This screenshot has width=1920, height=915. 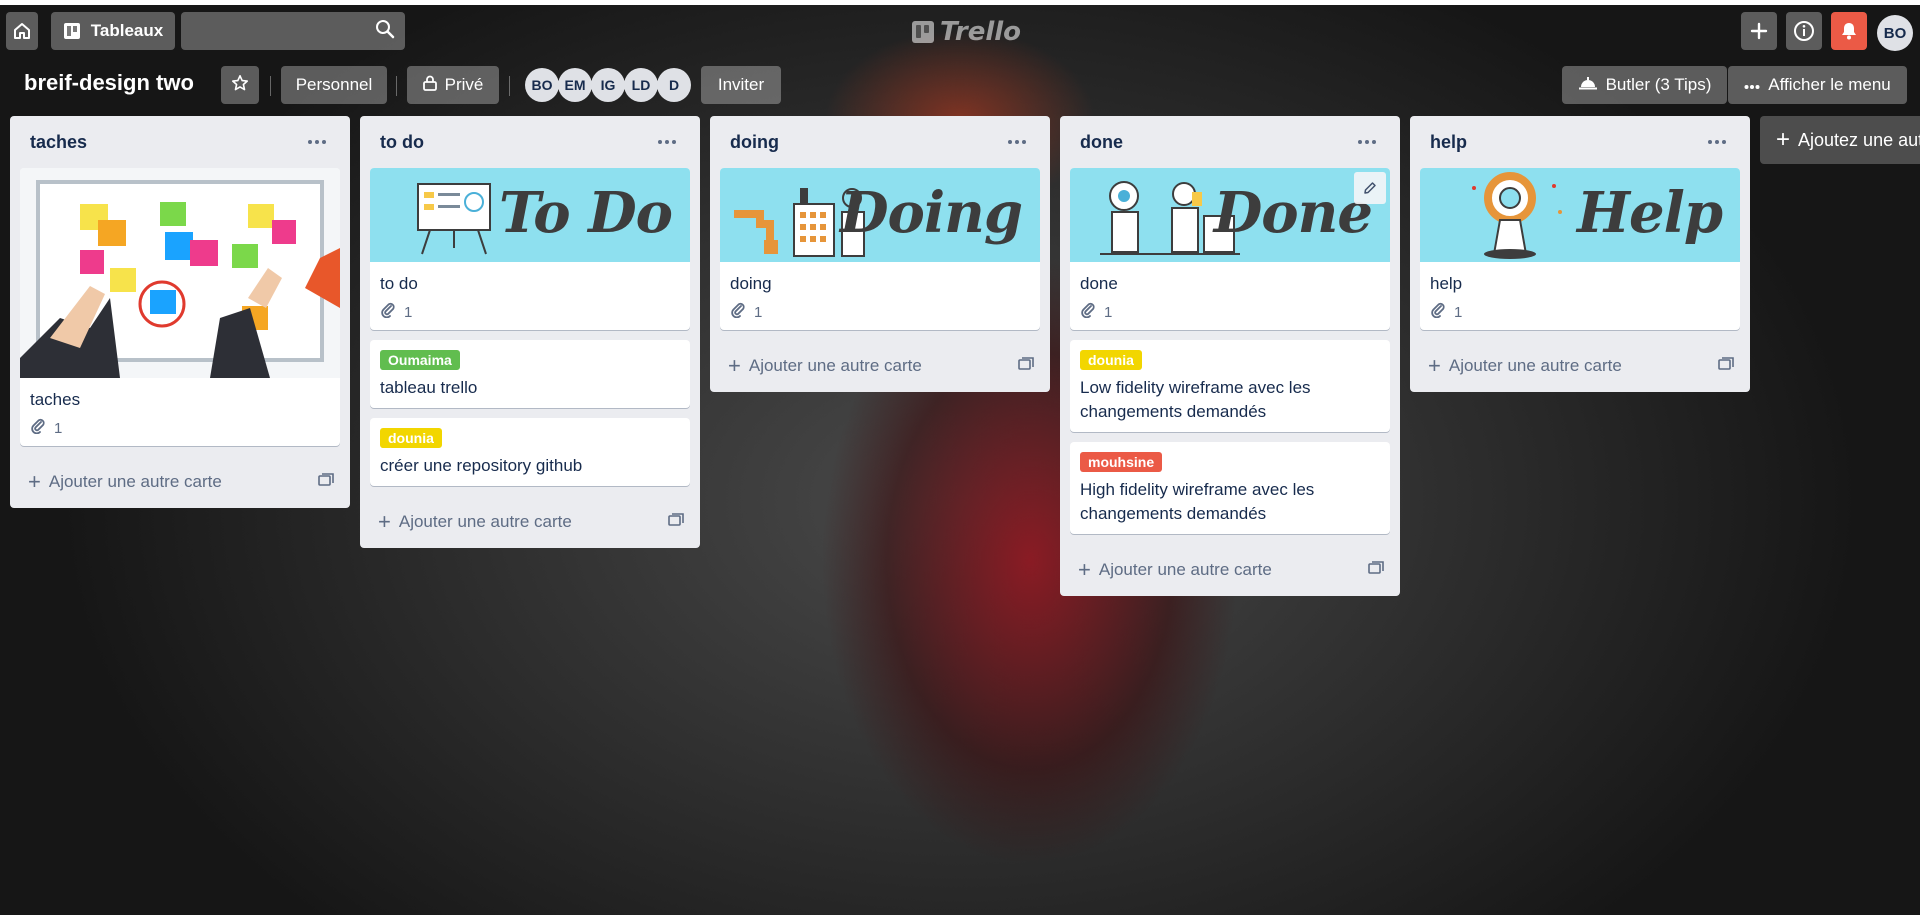 I want to click on info-button, so click(x=1804, y=31).